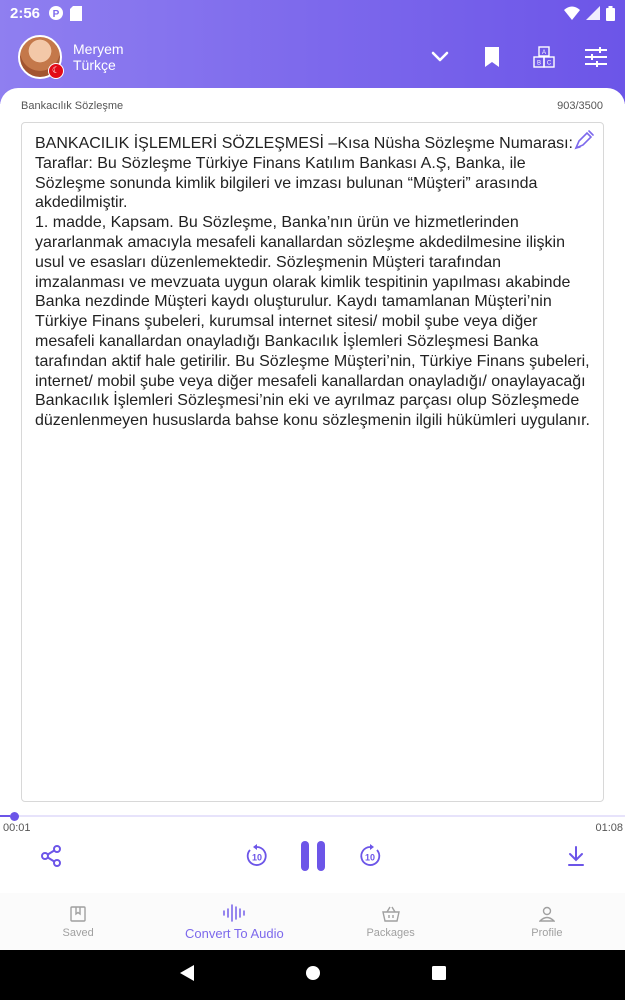 The image size is (625, 1000). What do you see at coordinates (593, 13) in the screenshot?
I see `signal-icon` at bounding box center [593, 13].